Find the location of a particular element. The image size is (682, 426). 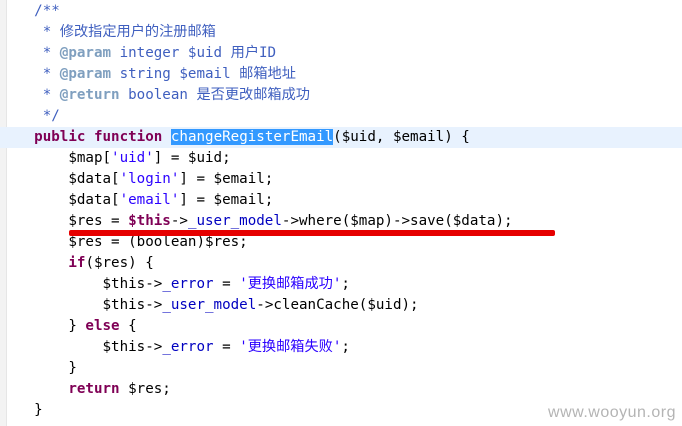

code-token: boolean 是否更改邮箱成功 is located at coordinates (214, 95).